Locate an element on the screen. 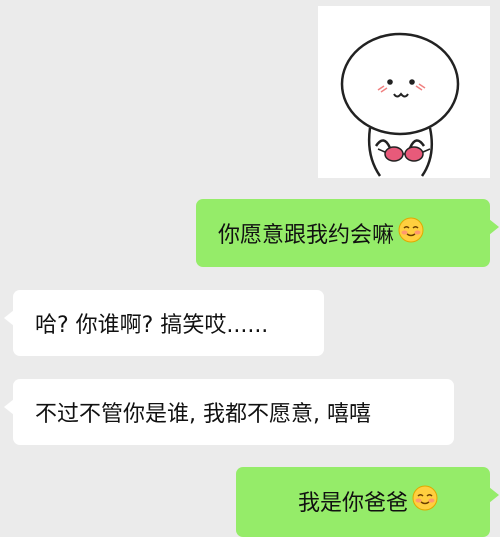  message-bubble-outgoing: 我是你爸爸 is located at coordinates (367, 502).